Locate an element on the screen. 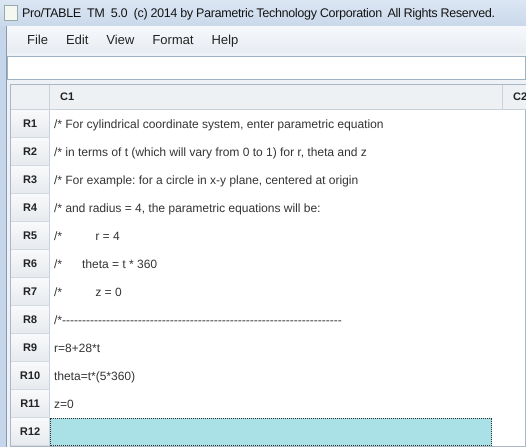 Image resolution: width=526 pixels, height=447 pixels. column-header: C1 is located at coordinates (276, 97).